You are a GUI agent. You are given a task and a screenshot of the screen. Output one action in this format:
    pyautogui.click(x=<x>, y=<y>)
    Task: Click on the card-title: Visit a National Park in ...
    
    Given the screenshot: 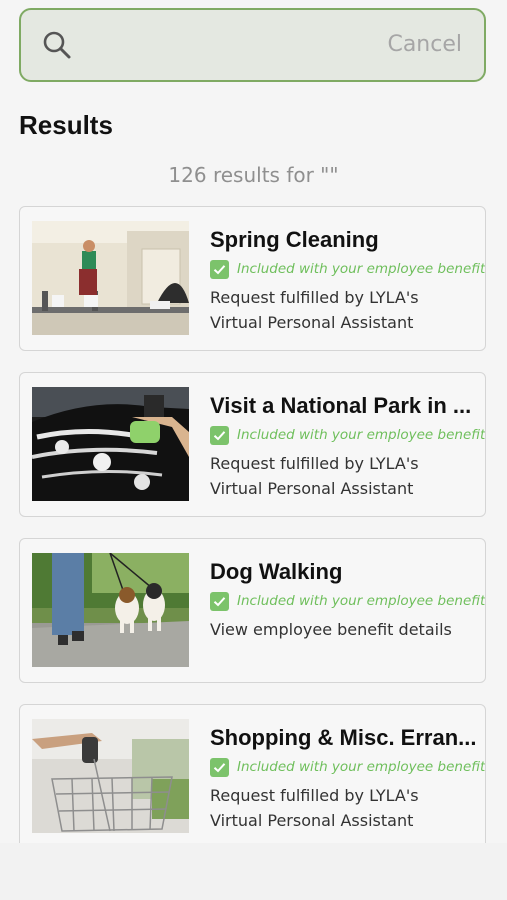 What is the action you would take?
    pyautogui.click(x=341, y=405)
    